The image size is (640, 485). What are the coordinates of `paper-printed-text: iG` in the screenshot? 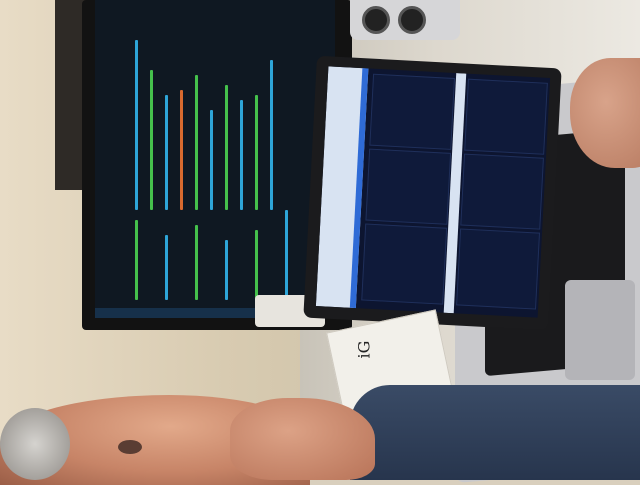 It's located at (364, 349).